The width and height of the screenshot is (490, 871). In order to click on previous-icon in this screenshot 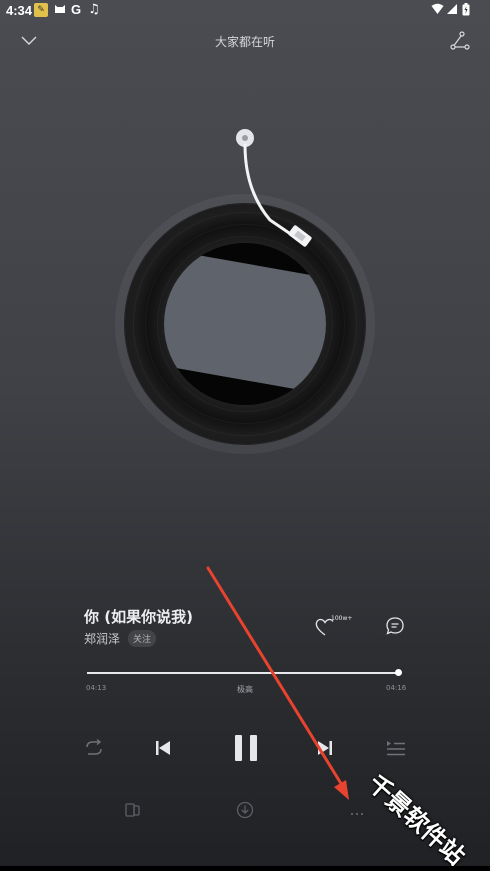, I will do `click(163, 748)`.